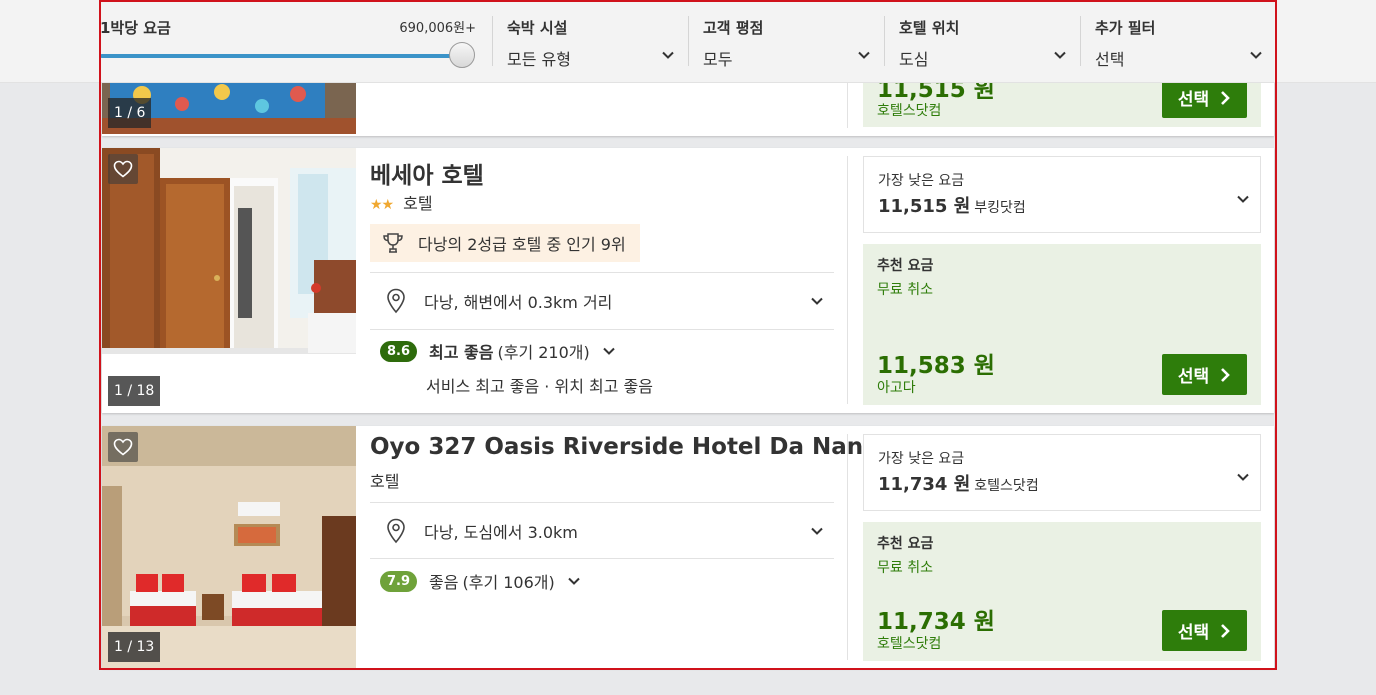 The width and height of the screenshot is (1376, 695). What do you see at coordinates (958, 484) in the screenshot?
I see `lowest-rate-price: 11,734 원 호텔스닷컴` at bounding box center [958, 484].